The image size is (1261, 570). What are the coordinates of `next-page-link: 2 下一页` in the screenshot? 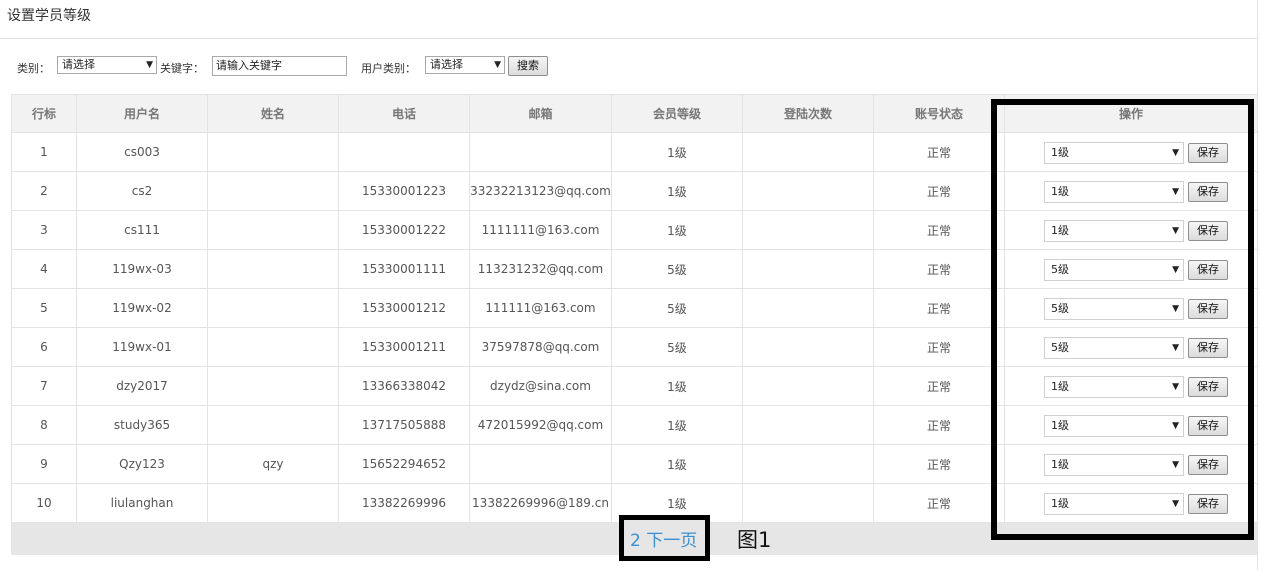 It's located at (663, 538).